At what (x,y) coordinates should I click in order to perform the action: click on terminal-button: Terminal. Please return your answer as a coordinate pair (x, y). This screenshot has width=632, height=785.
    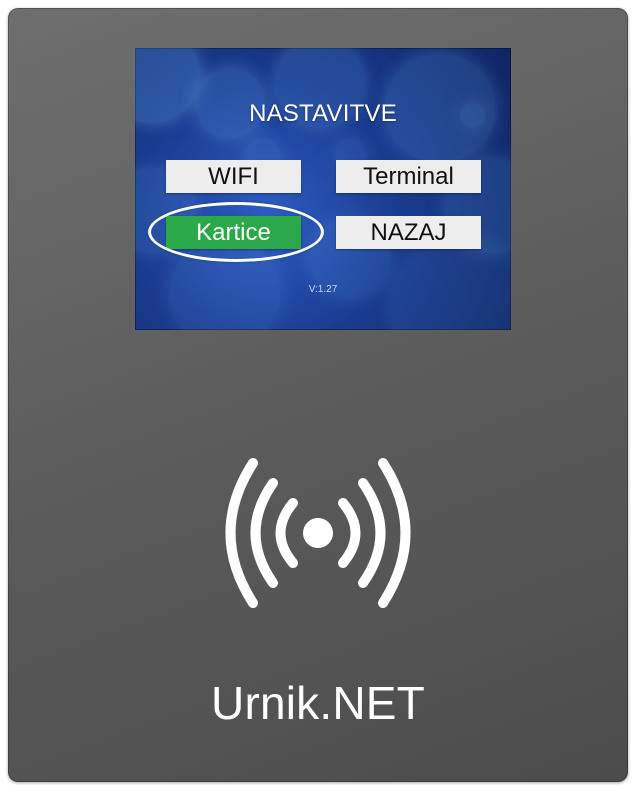
    Looking at the image, I should click on (408, 176).